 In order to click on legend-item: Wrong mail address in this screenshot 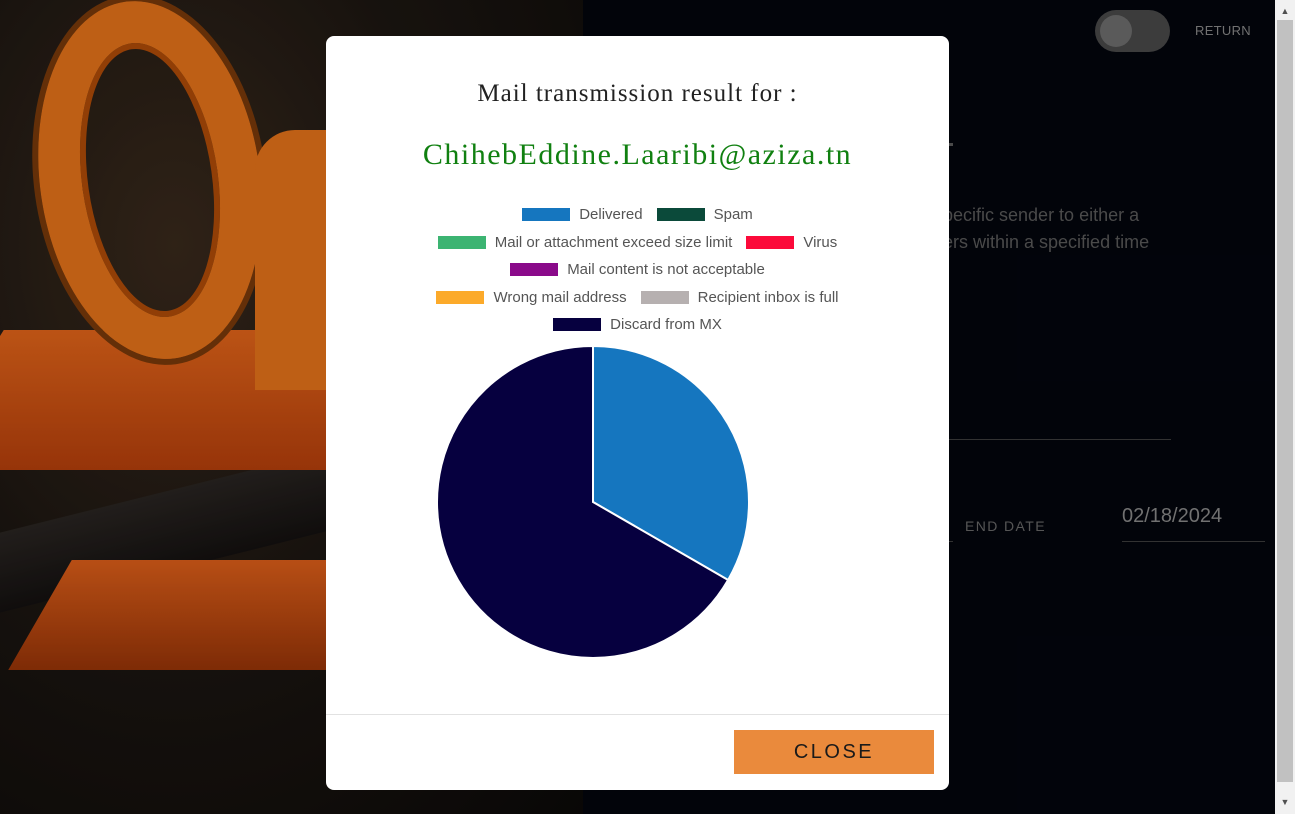, I will do `click(531, 297)`.